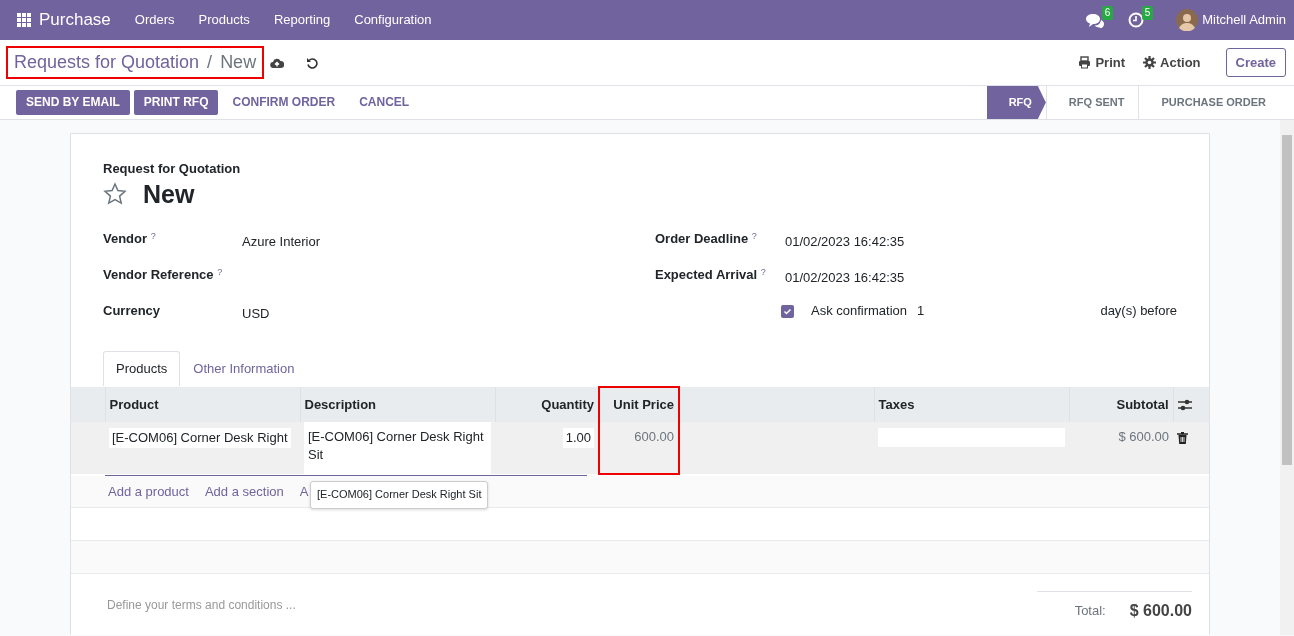  Describe the element at coordinates (148, 491) in the screenshot. I see `add-line-link: Add a product` at that location.